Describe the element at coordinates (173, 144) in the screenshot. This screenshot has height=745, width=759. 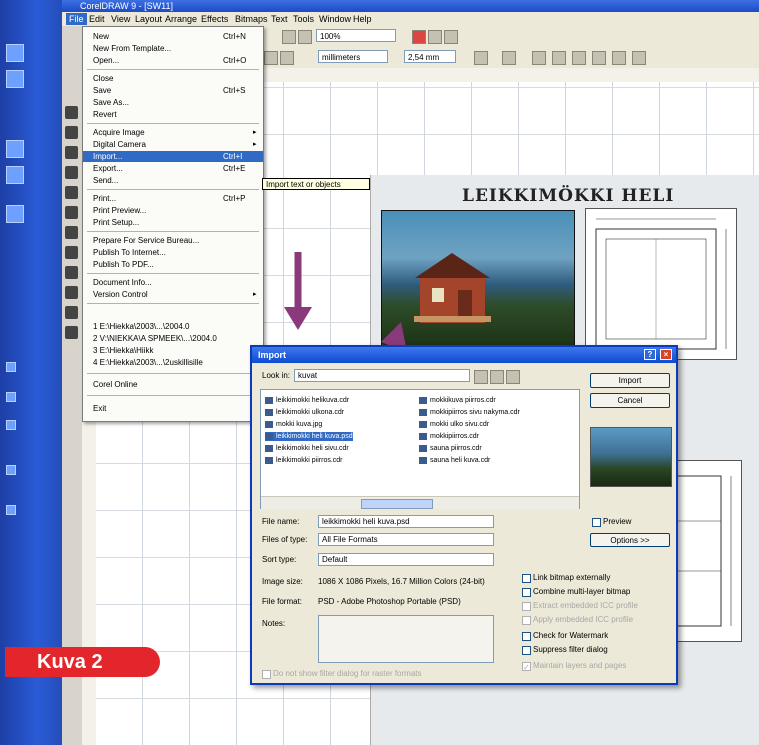
I see `menu-item-digital-camera: Digital Camera ▸` at that location.